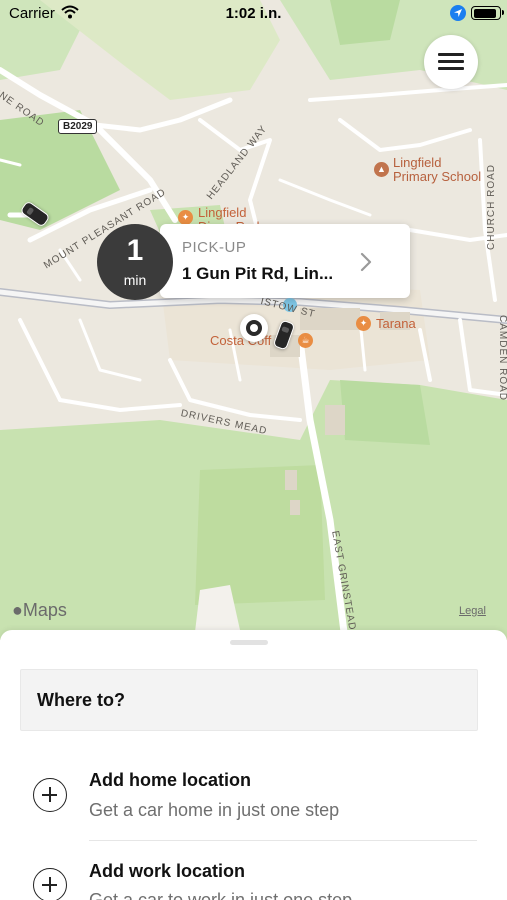 Image resolution: width=507 pixels, height=900 pixels. What do you see at coordinates (135, 280) in the screenshot?
I see `eta-unit: min` at bounding box center [135, 280].